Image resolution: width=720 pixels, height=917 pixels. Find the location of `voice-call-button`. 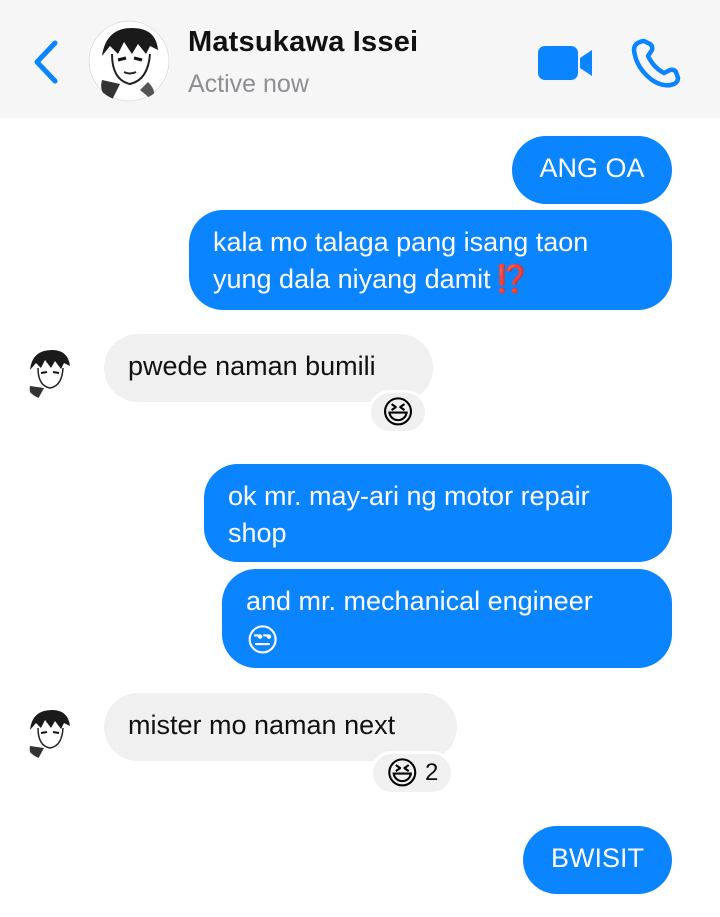

voice-call-button is located at coordinates (656, 63).